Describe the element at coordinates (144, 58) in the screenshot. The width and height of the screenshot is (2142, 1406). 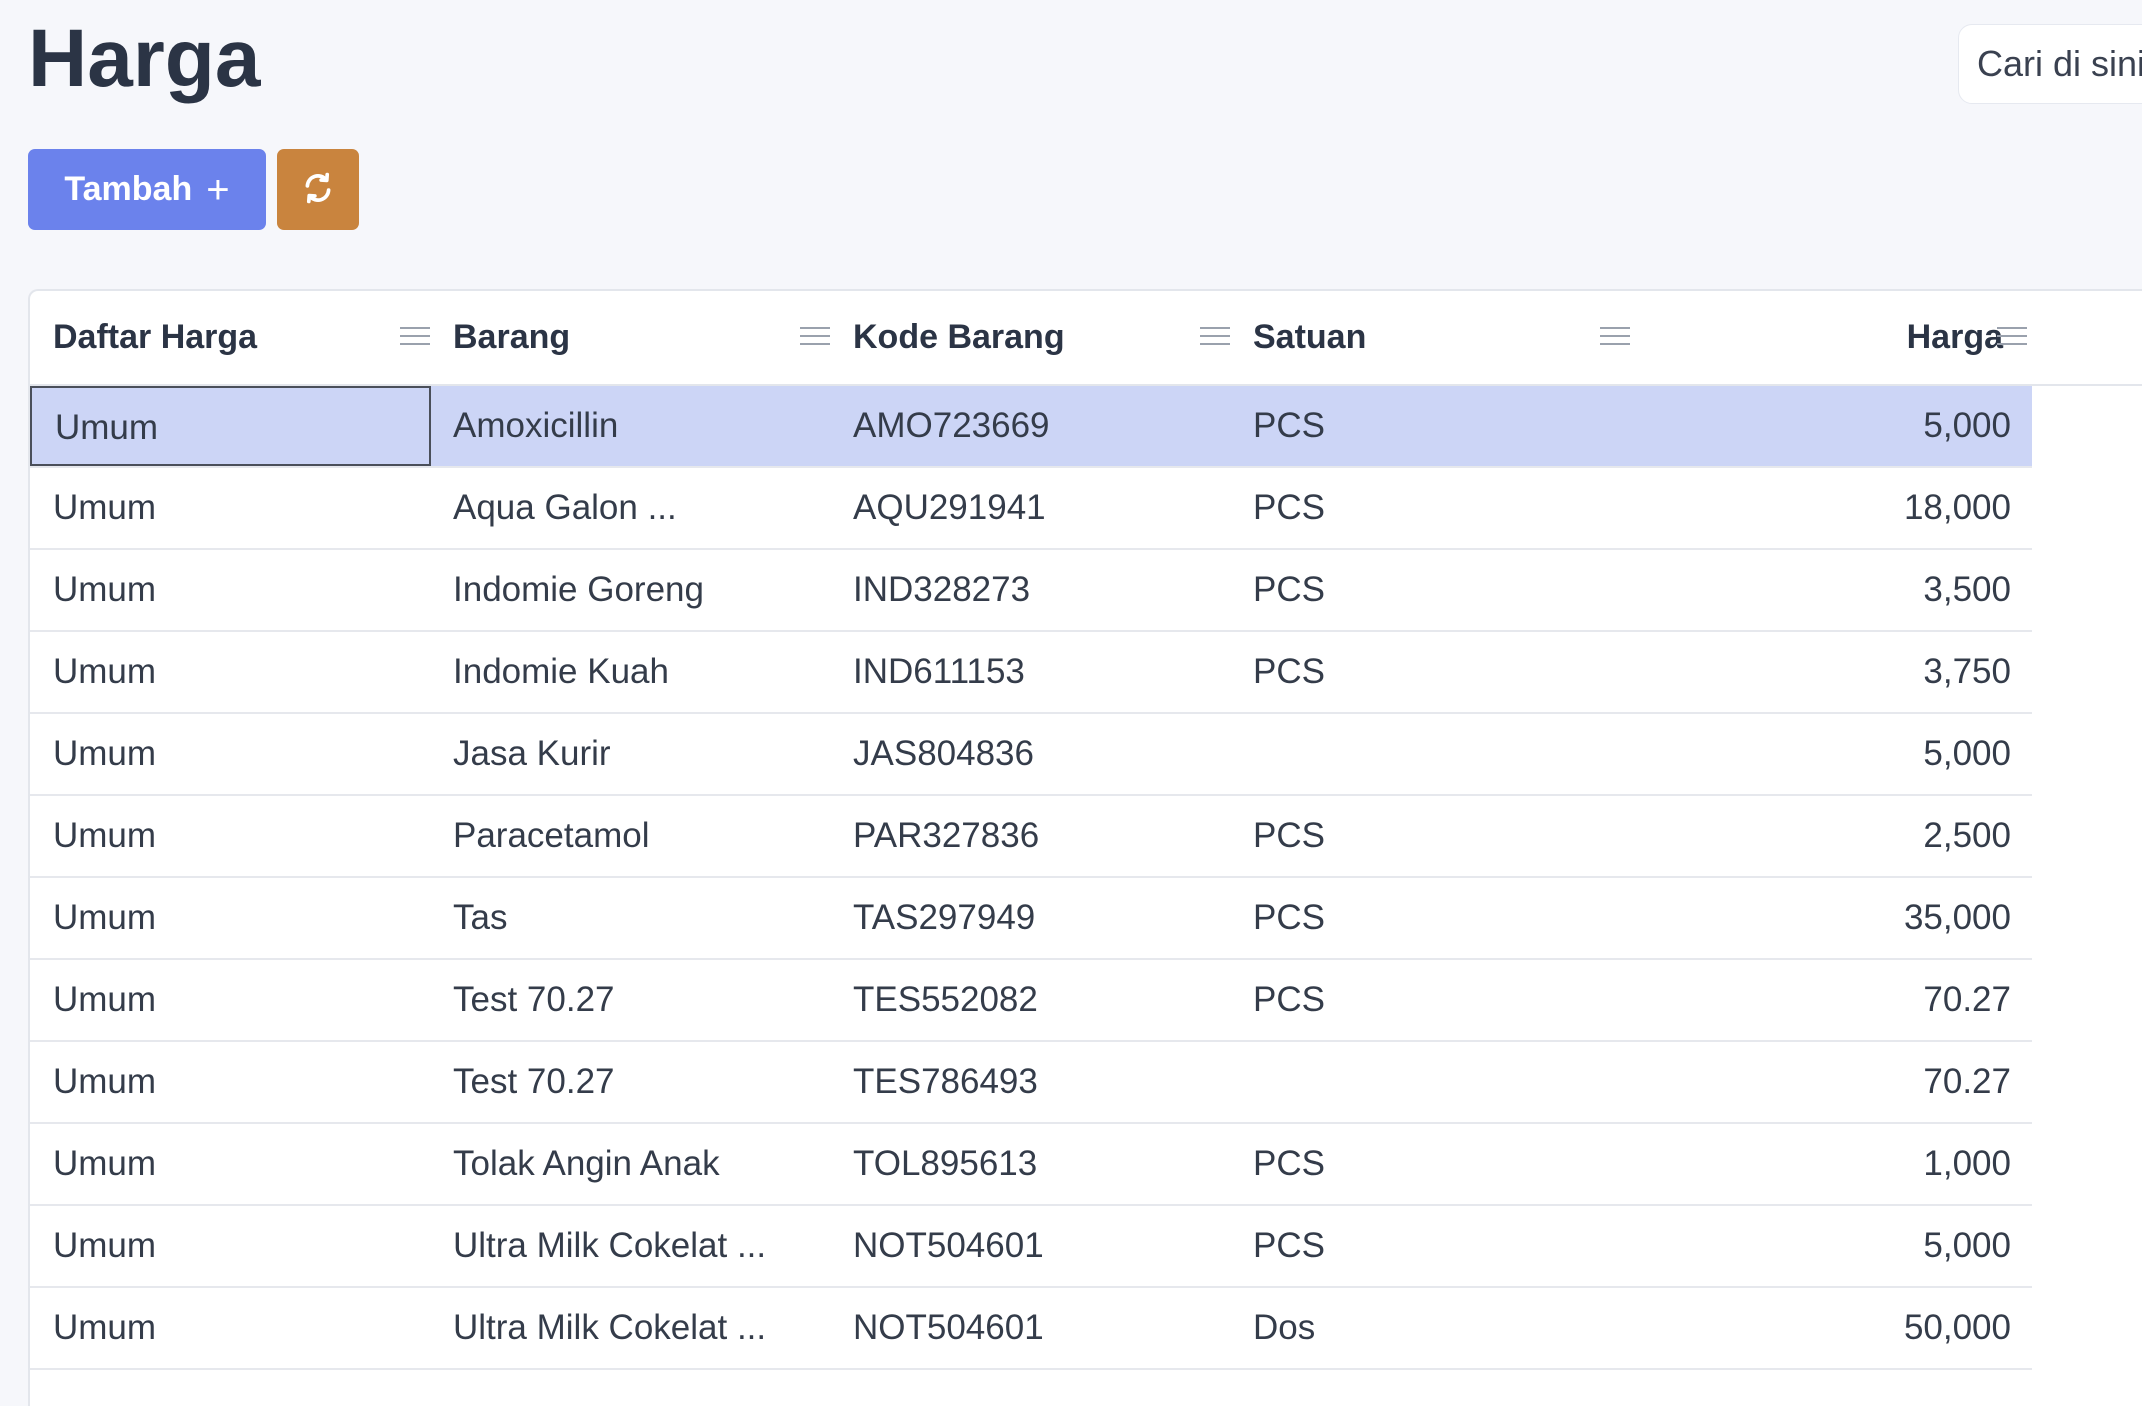
I see `page-title: Harga` at that location.